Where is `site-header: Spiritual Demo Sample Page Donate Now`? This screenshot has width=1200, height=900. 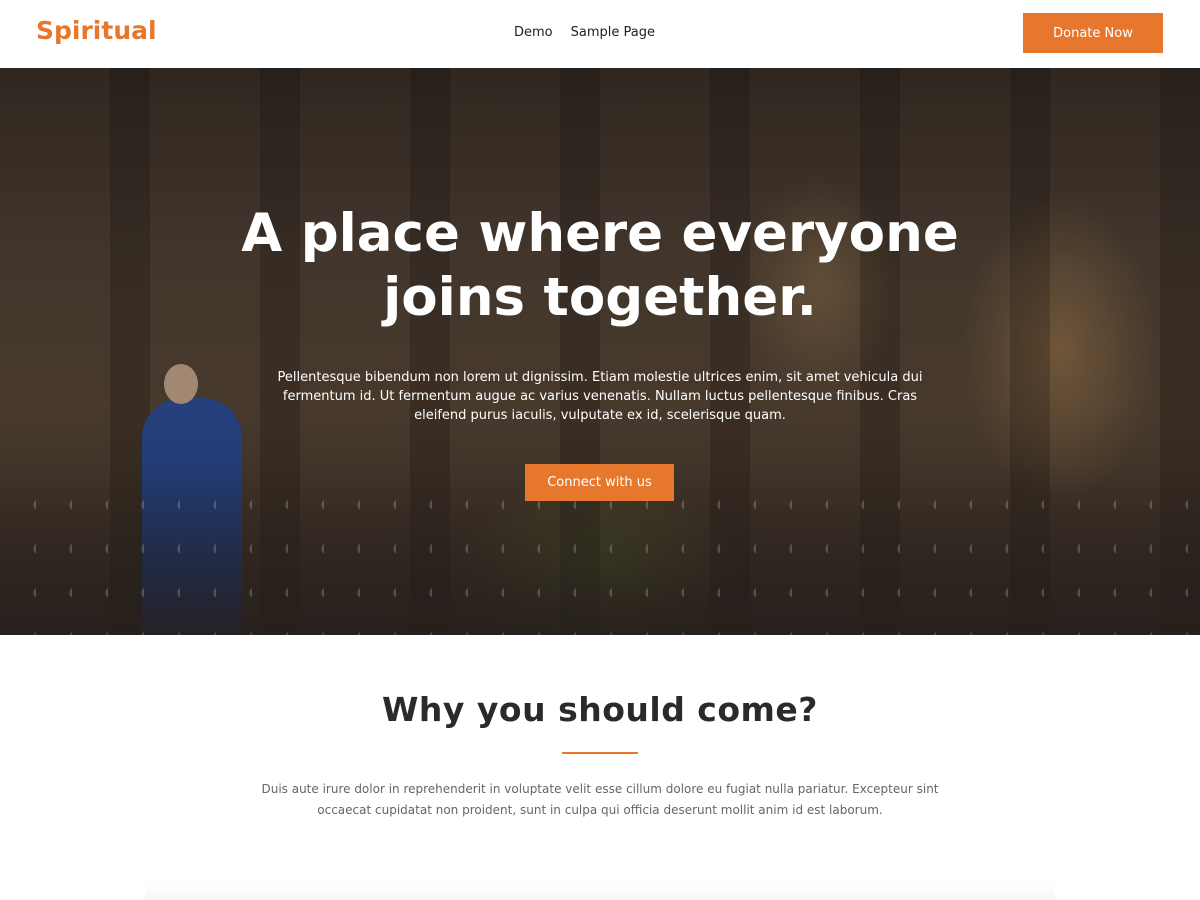
site-header: Spiritual Demo Sample Page Donate Now is located at coordinates (600, 34).